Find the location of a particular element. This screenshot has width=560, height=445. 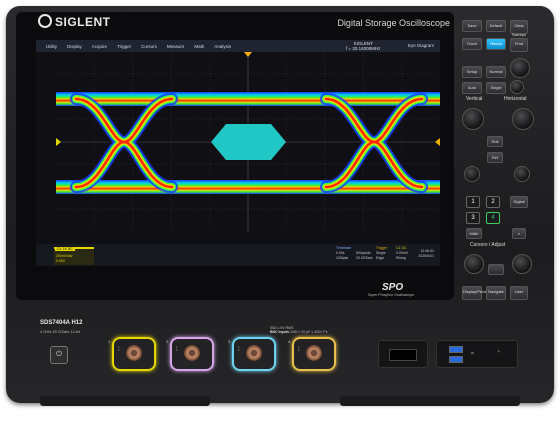

clear-sweeps-button: Clear Sweeps is located at coordinates (519, 28).